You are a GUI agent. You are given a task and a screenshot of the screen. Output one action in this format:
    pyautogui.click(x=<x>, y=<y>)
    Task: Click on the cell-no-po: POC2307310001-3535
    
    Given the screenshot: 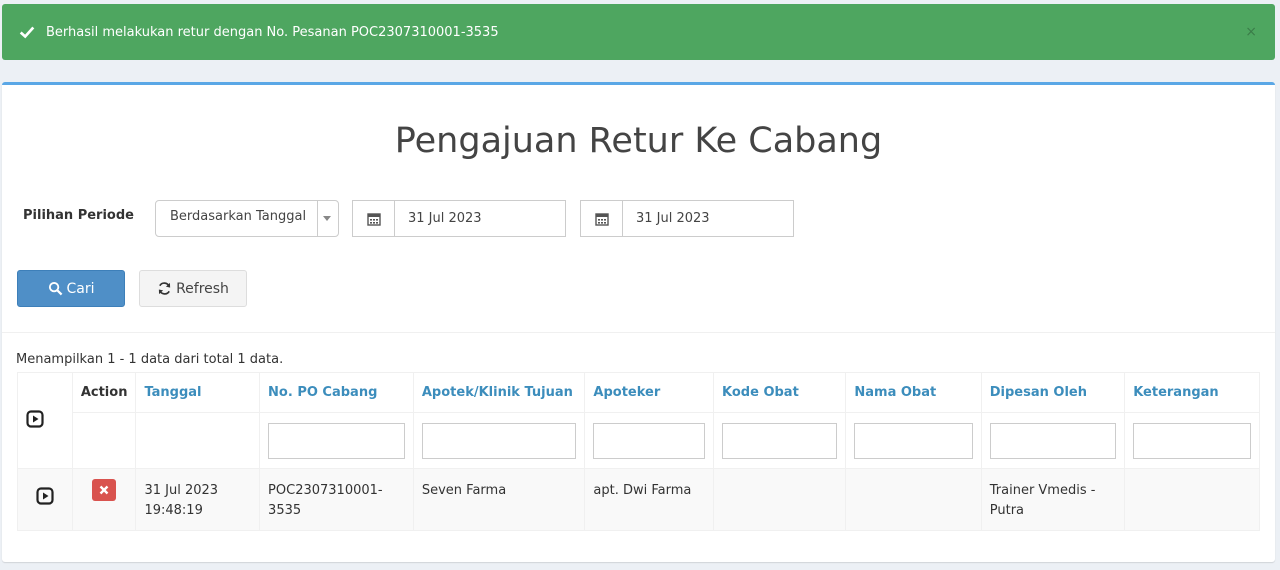 What is the action you would take?
    pyautogui.click(x=336, y=499)
    